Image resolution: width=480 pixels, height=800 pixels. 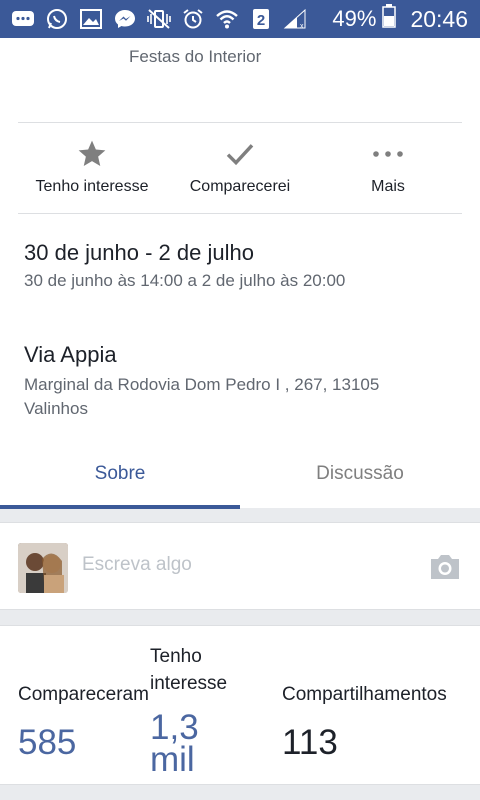 What do you see at coordinates (185, 743) in the screenshot?
I see `interested-count: 1,3 mil` at bounding box center [185, 743].